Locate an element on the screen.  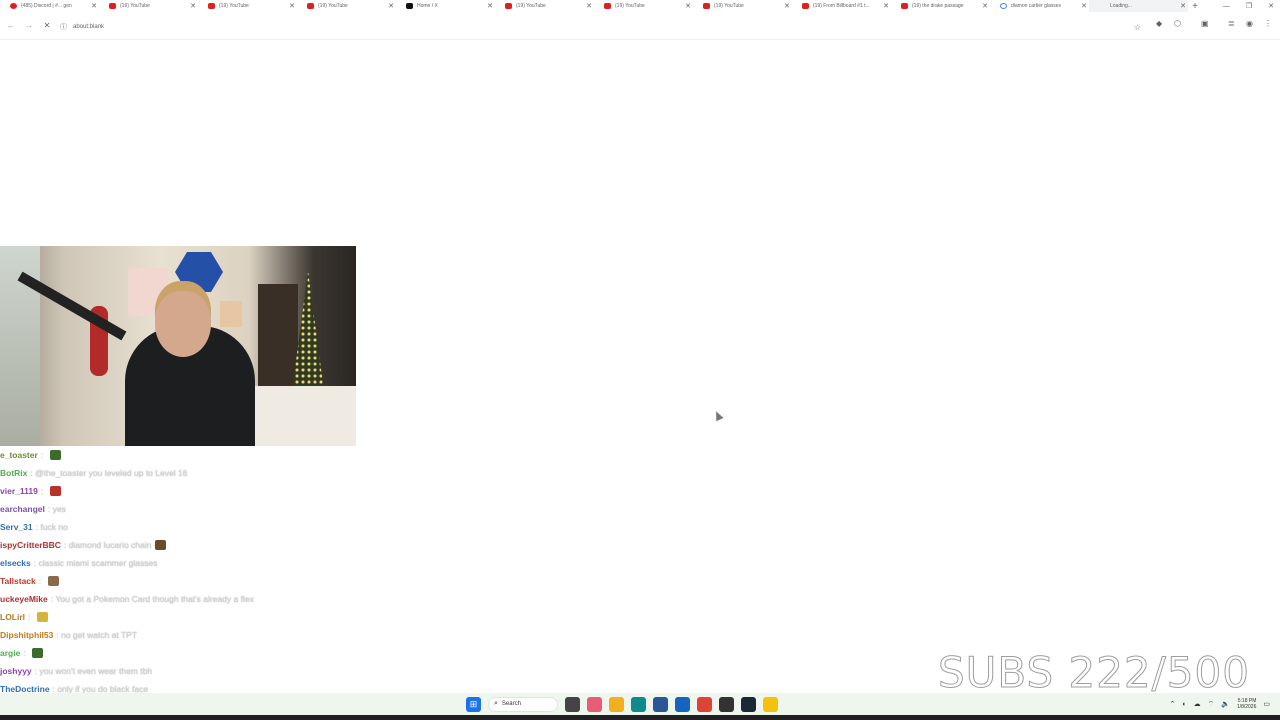
menu-kebab-icon: ⋮ is located at coordinates (1268, 23).